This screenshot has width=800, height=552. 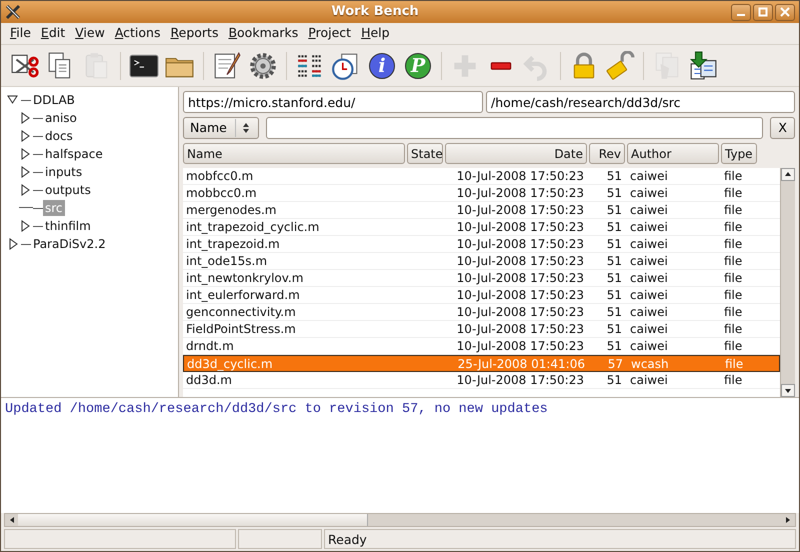 I want to click on url-field: https://micro.stanford.edu/, so click(x=333, y=102).